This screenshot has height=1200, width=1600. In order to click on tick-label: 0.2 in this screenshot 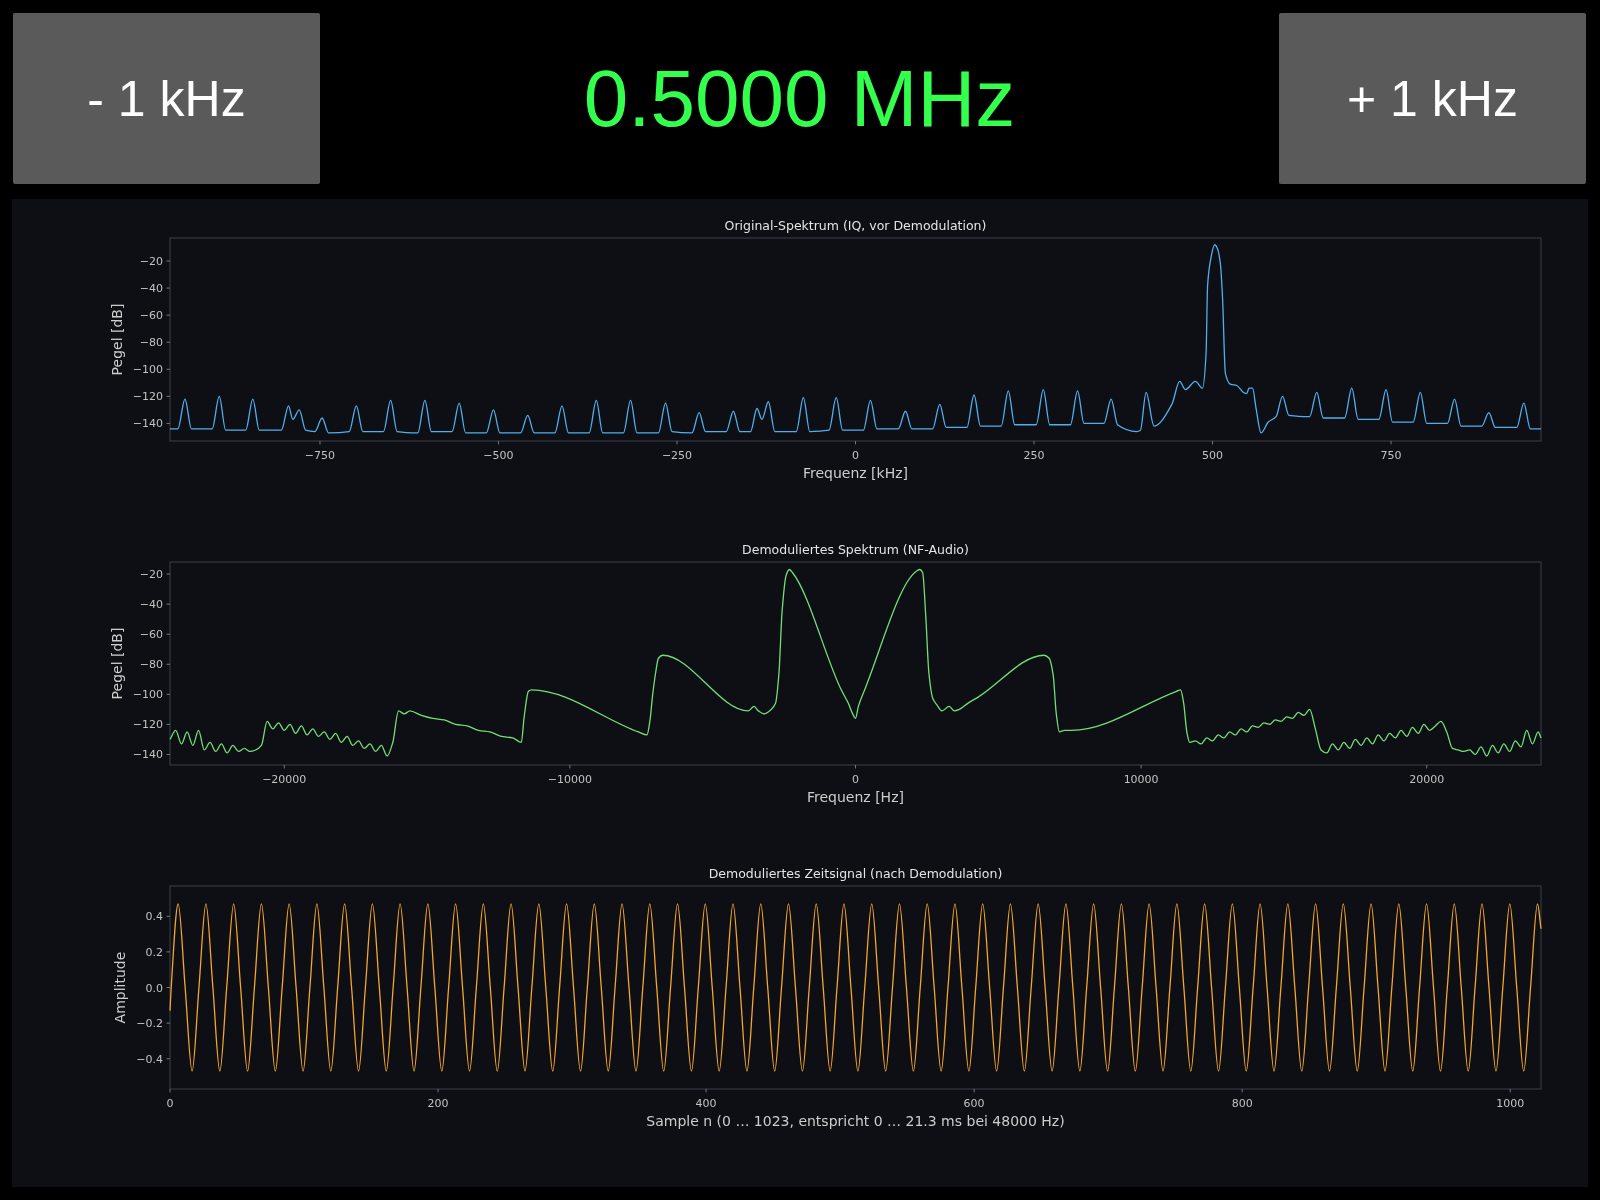, I will do `click(154, 952)`.